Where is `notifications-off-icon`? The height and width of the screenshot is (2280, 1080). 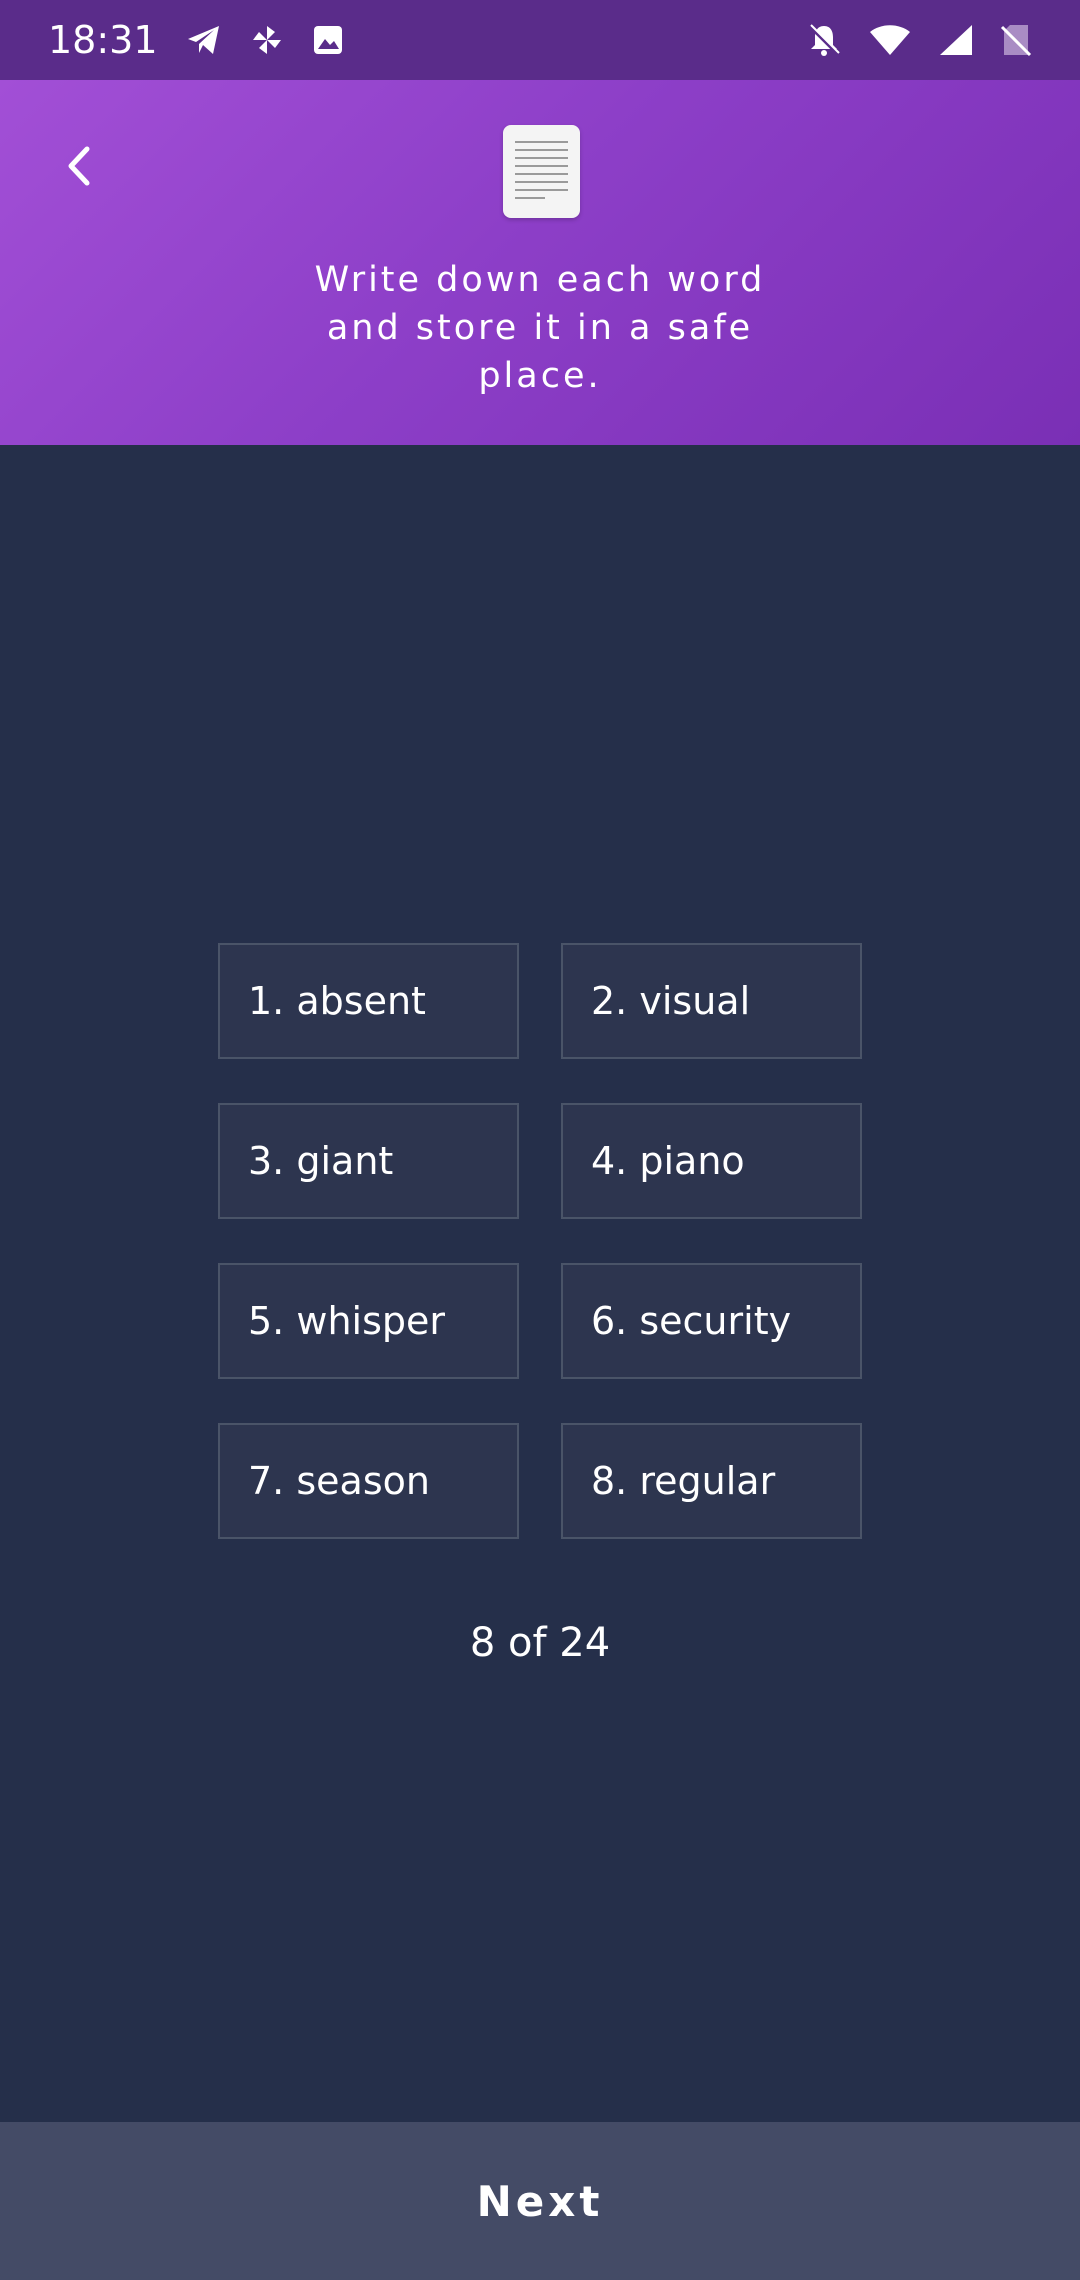
notifications-off-icon is located at coordinates (824, 40).